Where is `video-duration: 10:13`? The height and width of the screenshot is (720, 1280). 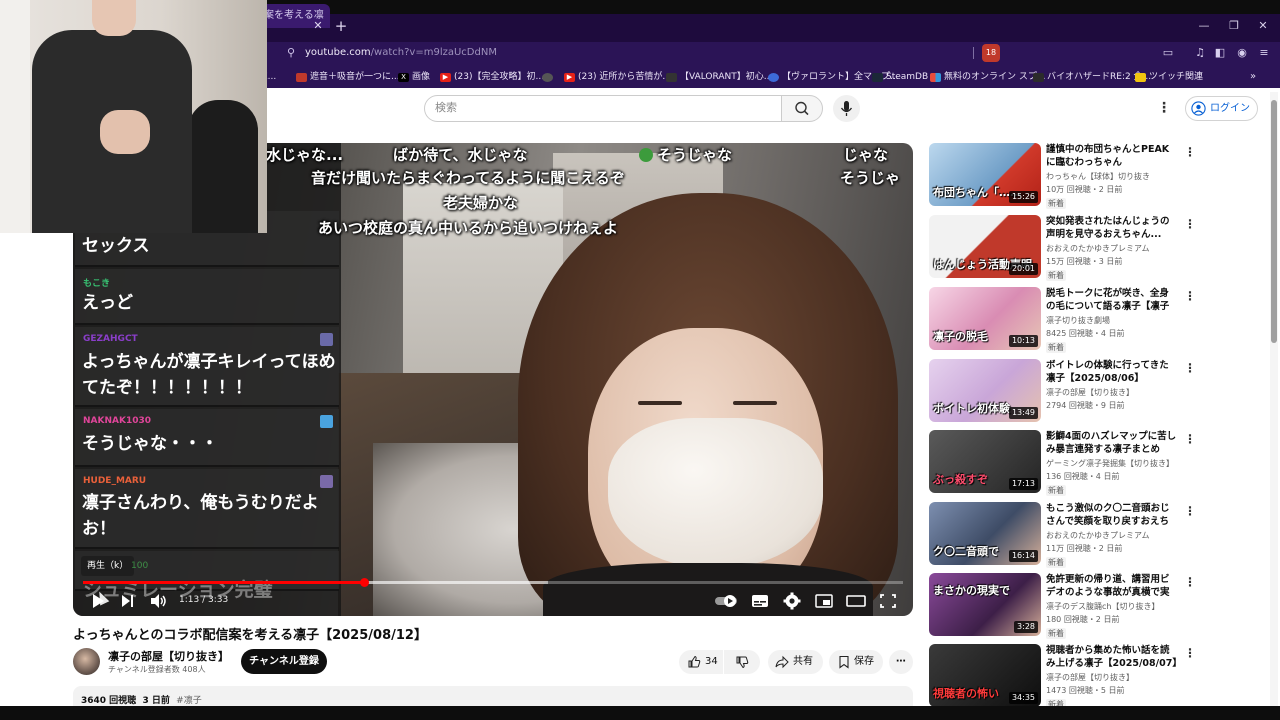
video-duration: 10:13 is located at coordinates (1023, 341).